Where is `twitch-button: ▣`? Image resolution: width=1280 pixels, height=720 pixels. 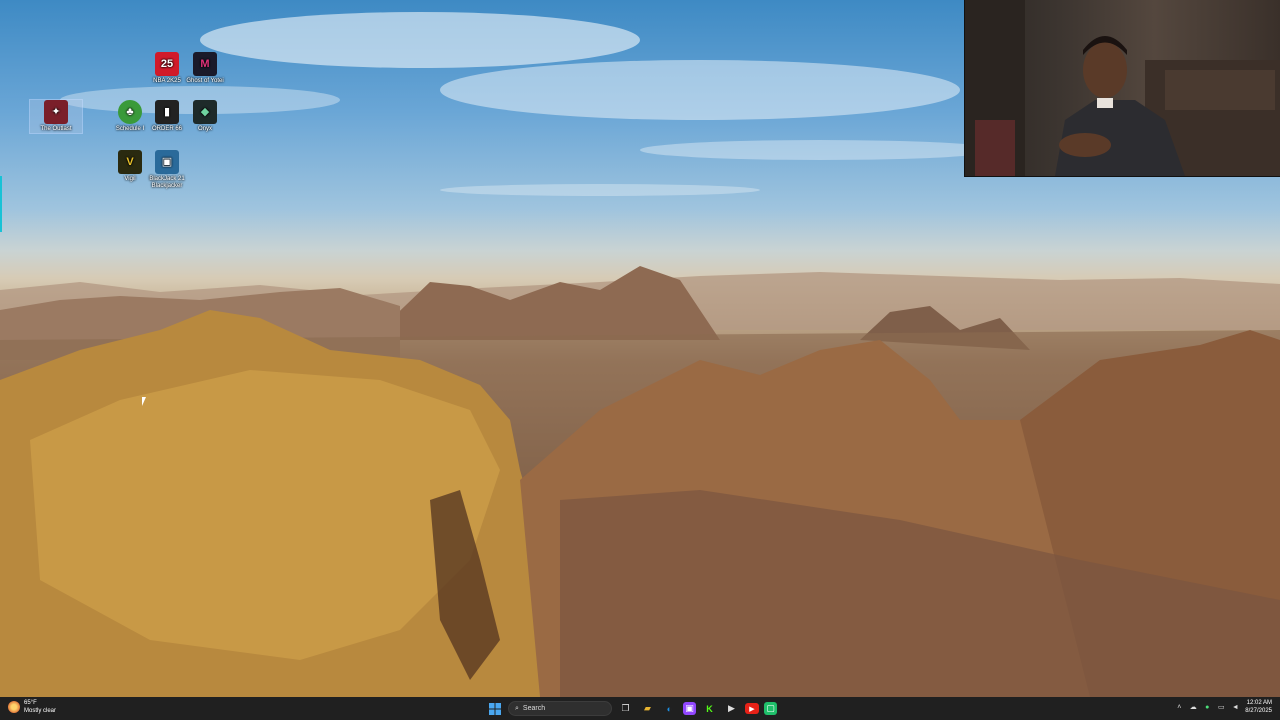 twitch-button: ▣ is located at coordinates (689, 708).